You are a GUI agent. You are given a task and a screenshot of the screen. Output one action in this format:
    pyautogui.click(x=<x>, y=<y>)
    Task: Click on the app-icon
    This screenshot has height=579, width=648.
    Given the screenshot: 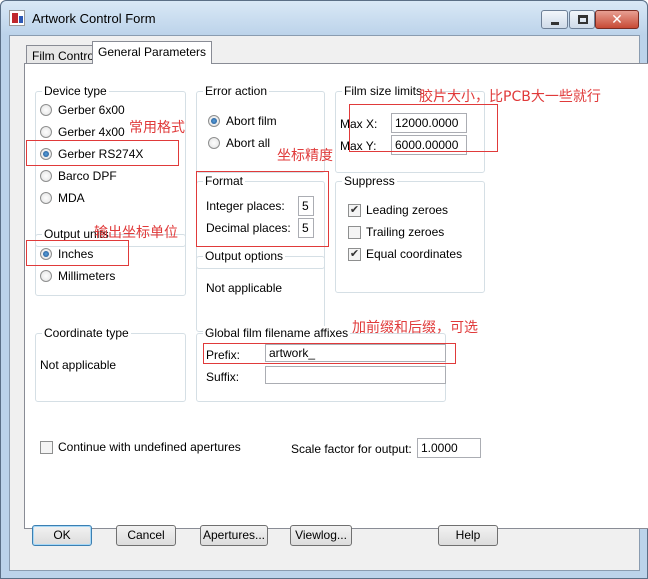 What is the action you would take?
    pyautogui.click(x=17, y=18)
    